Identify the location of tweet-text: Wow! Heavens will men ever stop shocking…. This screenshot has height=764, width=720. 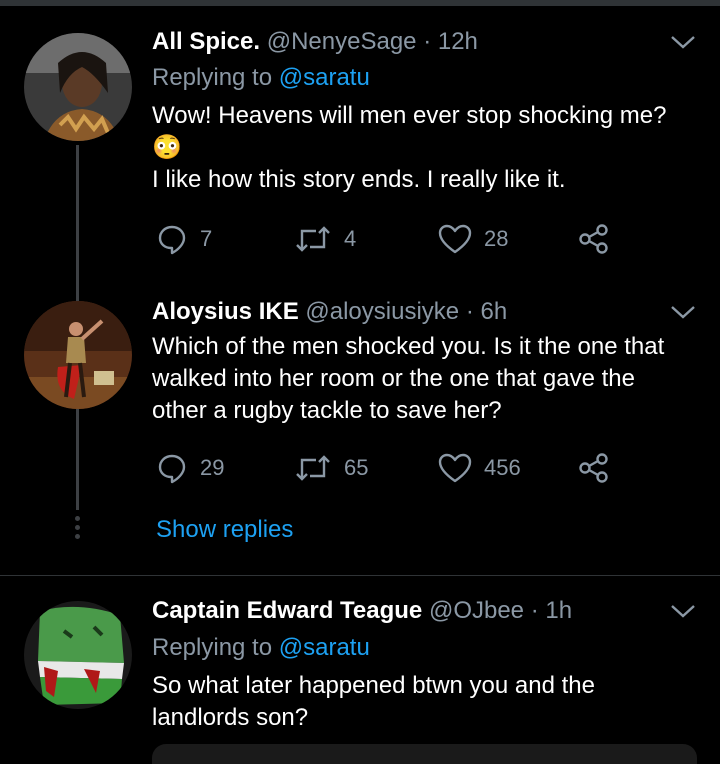
(424, 148).